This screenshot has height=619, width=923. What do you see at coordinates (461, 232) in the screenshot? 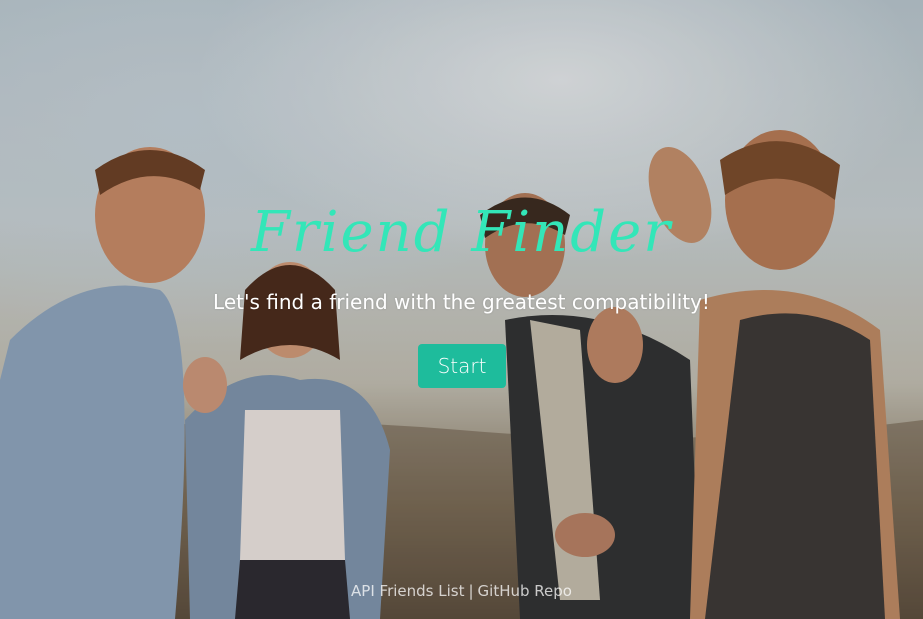
I see `page-title: Friend Finder` at bounding box center [461, 232].